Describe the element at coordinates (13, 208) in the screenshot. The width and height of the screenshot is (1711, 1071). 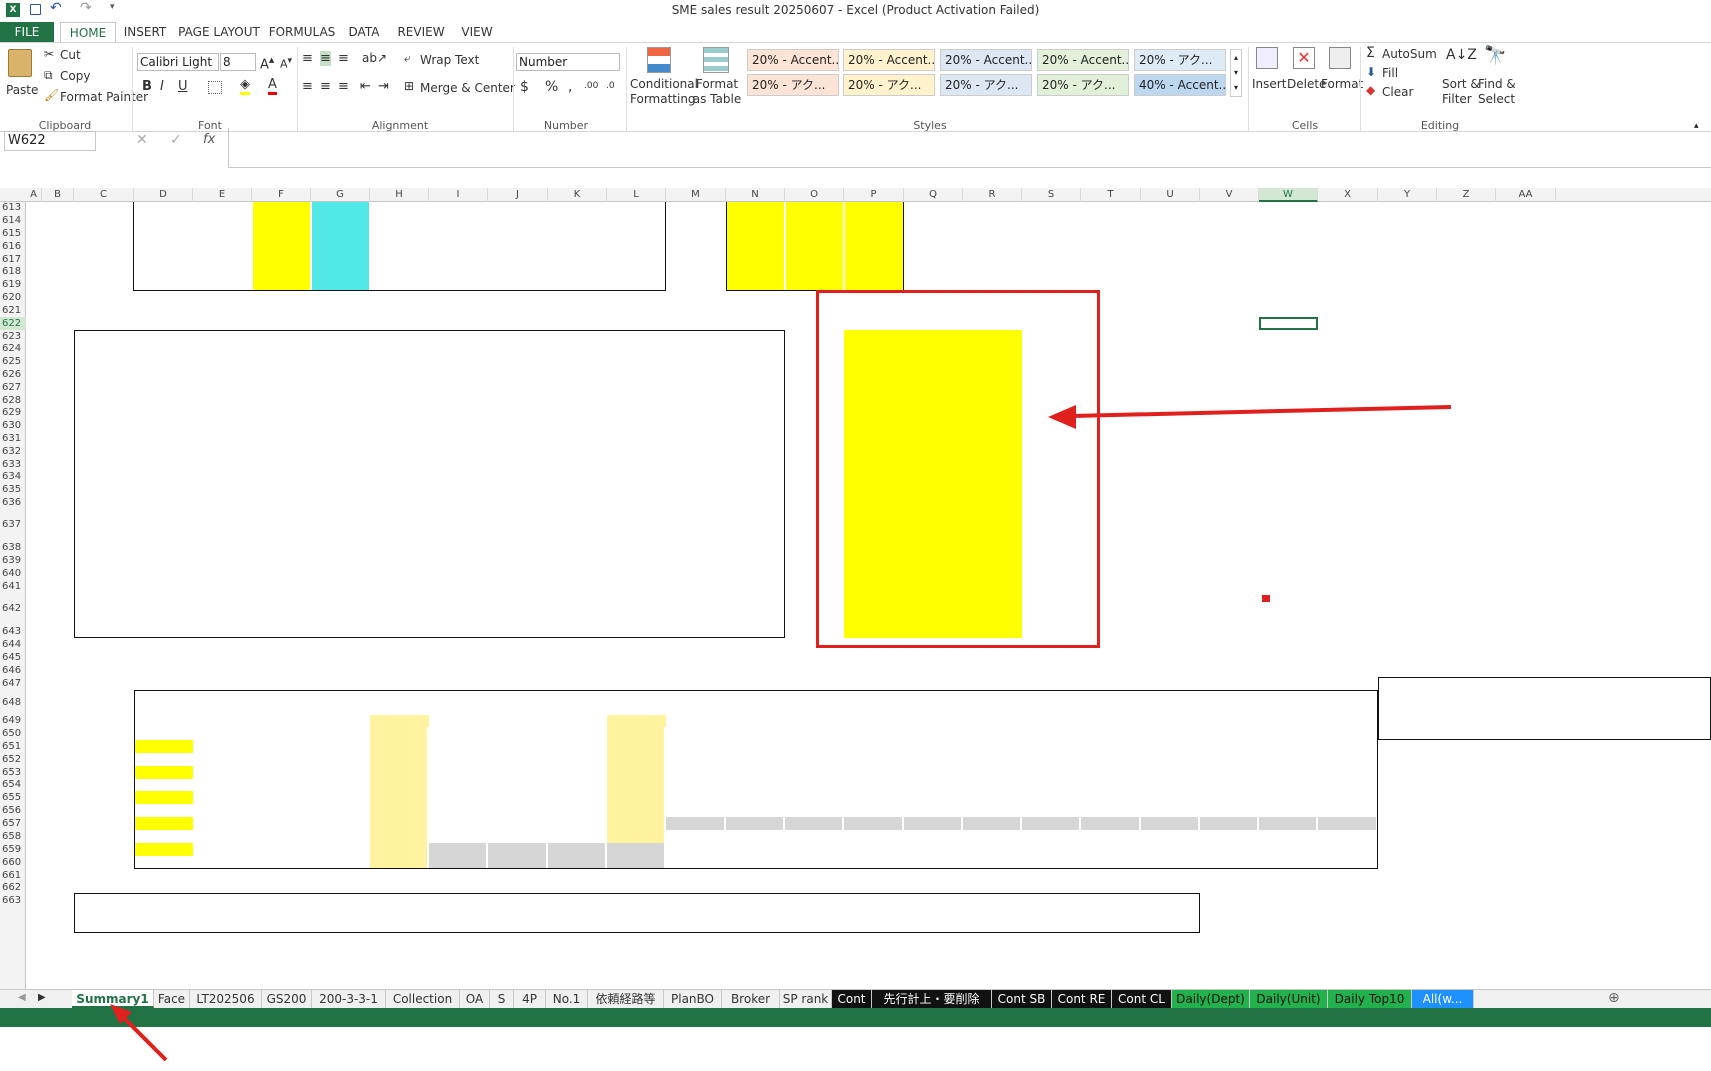
I see `row-header-613: 613` at that location.